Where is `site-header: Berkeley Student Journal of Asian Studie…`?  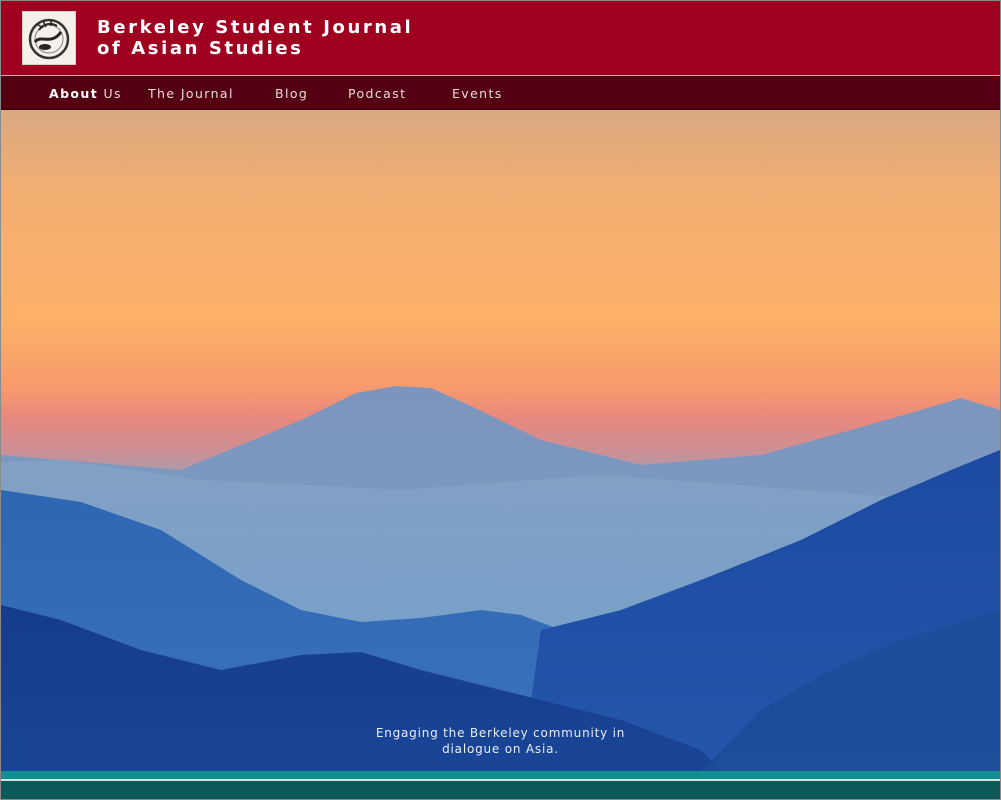 site-header: Berkeley Student Journal of Asian Studie… is located at coordinates (500, 38).